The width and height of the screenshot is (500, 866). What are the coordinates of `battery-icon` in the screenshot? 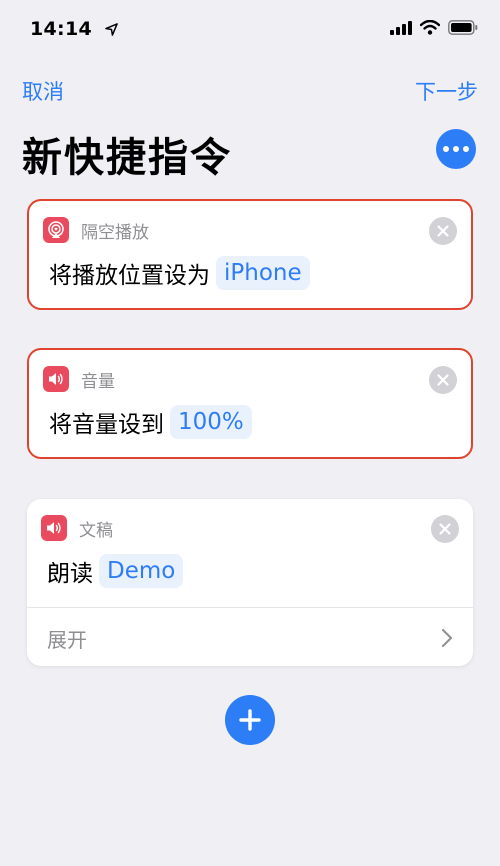 It's located at (463, 27).